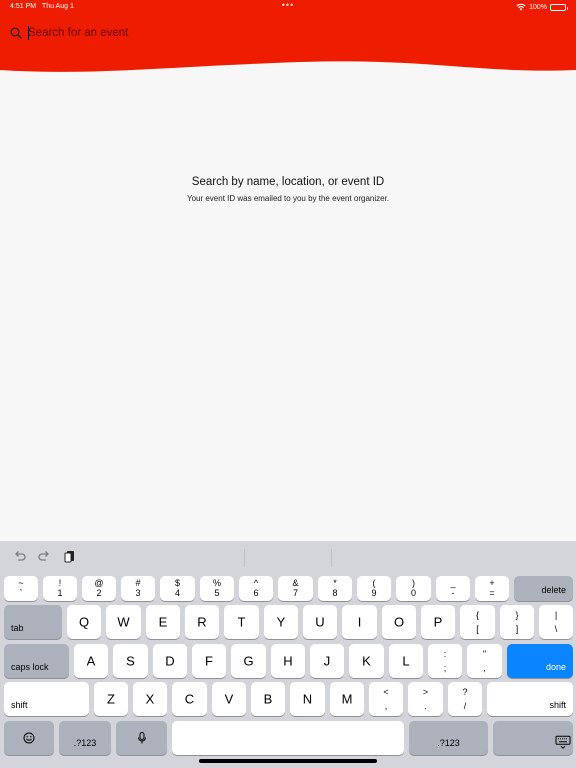 Image resolution: width=576 pixels, height=768 pixels. Describe the element at coordinates (386, 699) in the screenshot. I see `key-comma: <,` at that location.